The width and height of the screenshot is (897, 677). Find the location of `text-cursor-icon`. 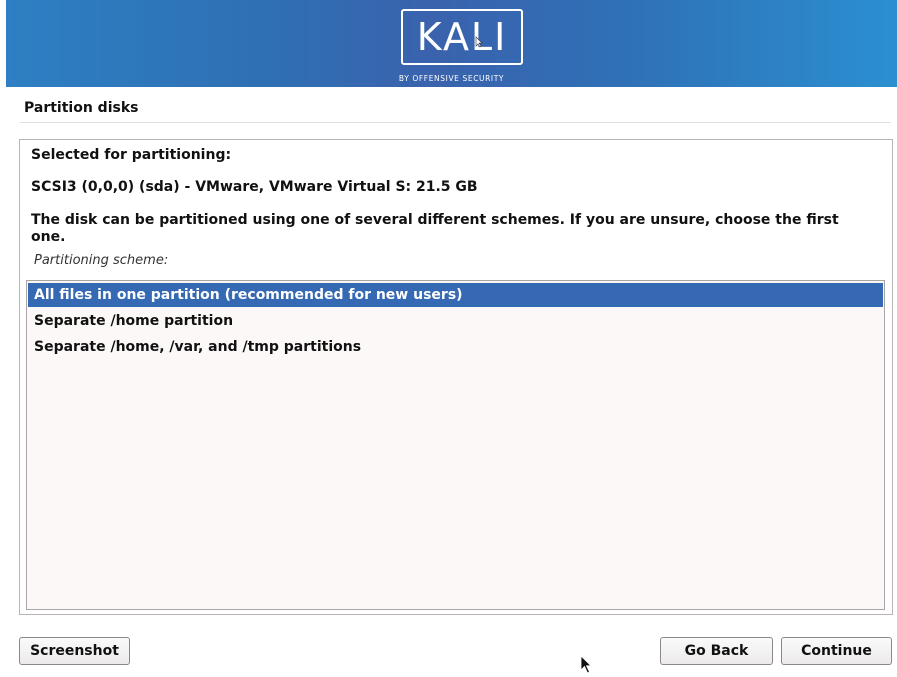

text-cursor-icon is located at coordinates (479, 42).